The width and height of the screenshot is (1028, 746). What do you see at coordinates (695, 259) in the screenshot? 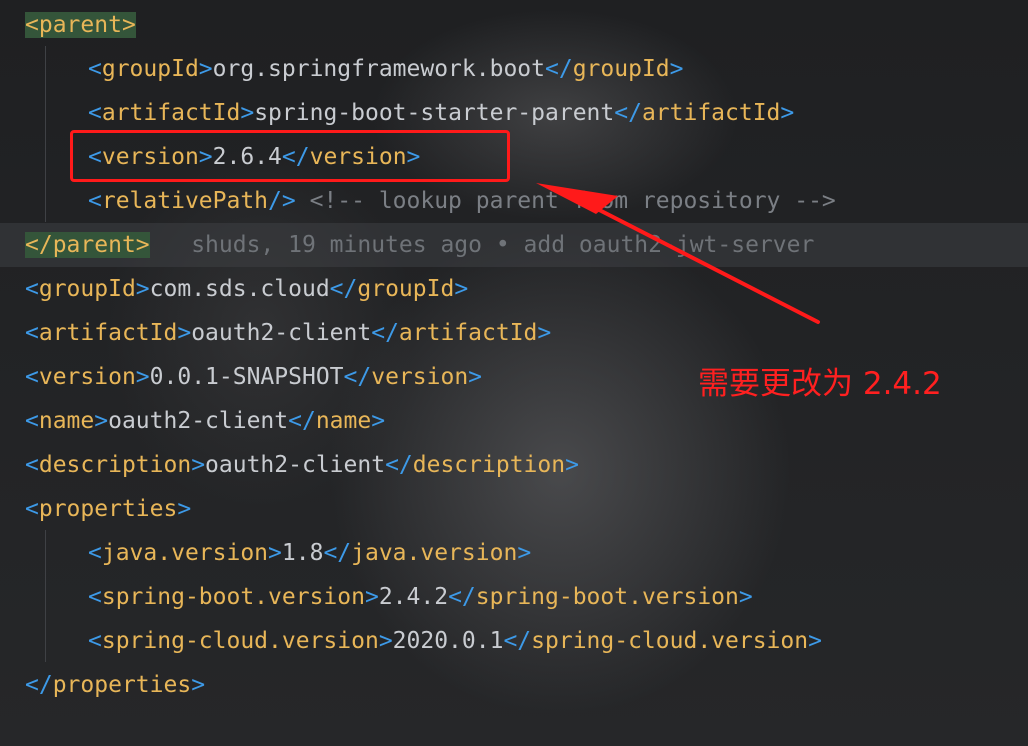
I see `arrow-shaft` at bounding box center [695, 259].